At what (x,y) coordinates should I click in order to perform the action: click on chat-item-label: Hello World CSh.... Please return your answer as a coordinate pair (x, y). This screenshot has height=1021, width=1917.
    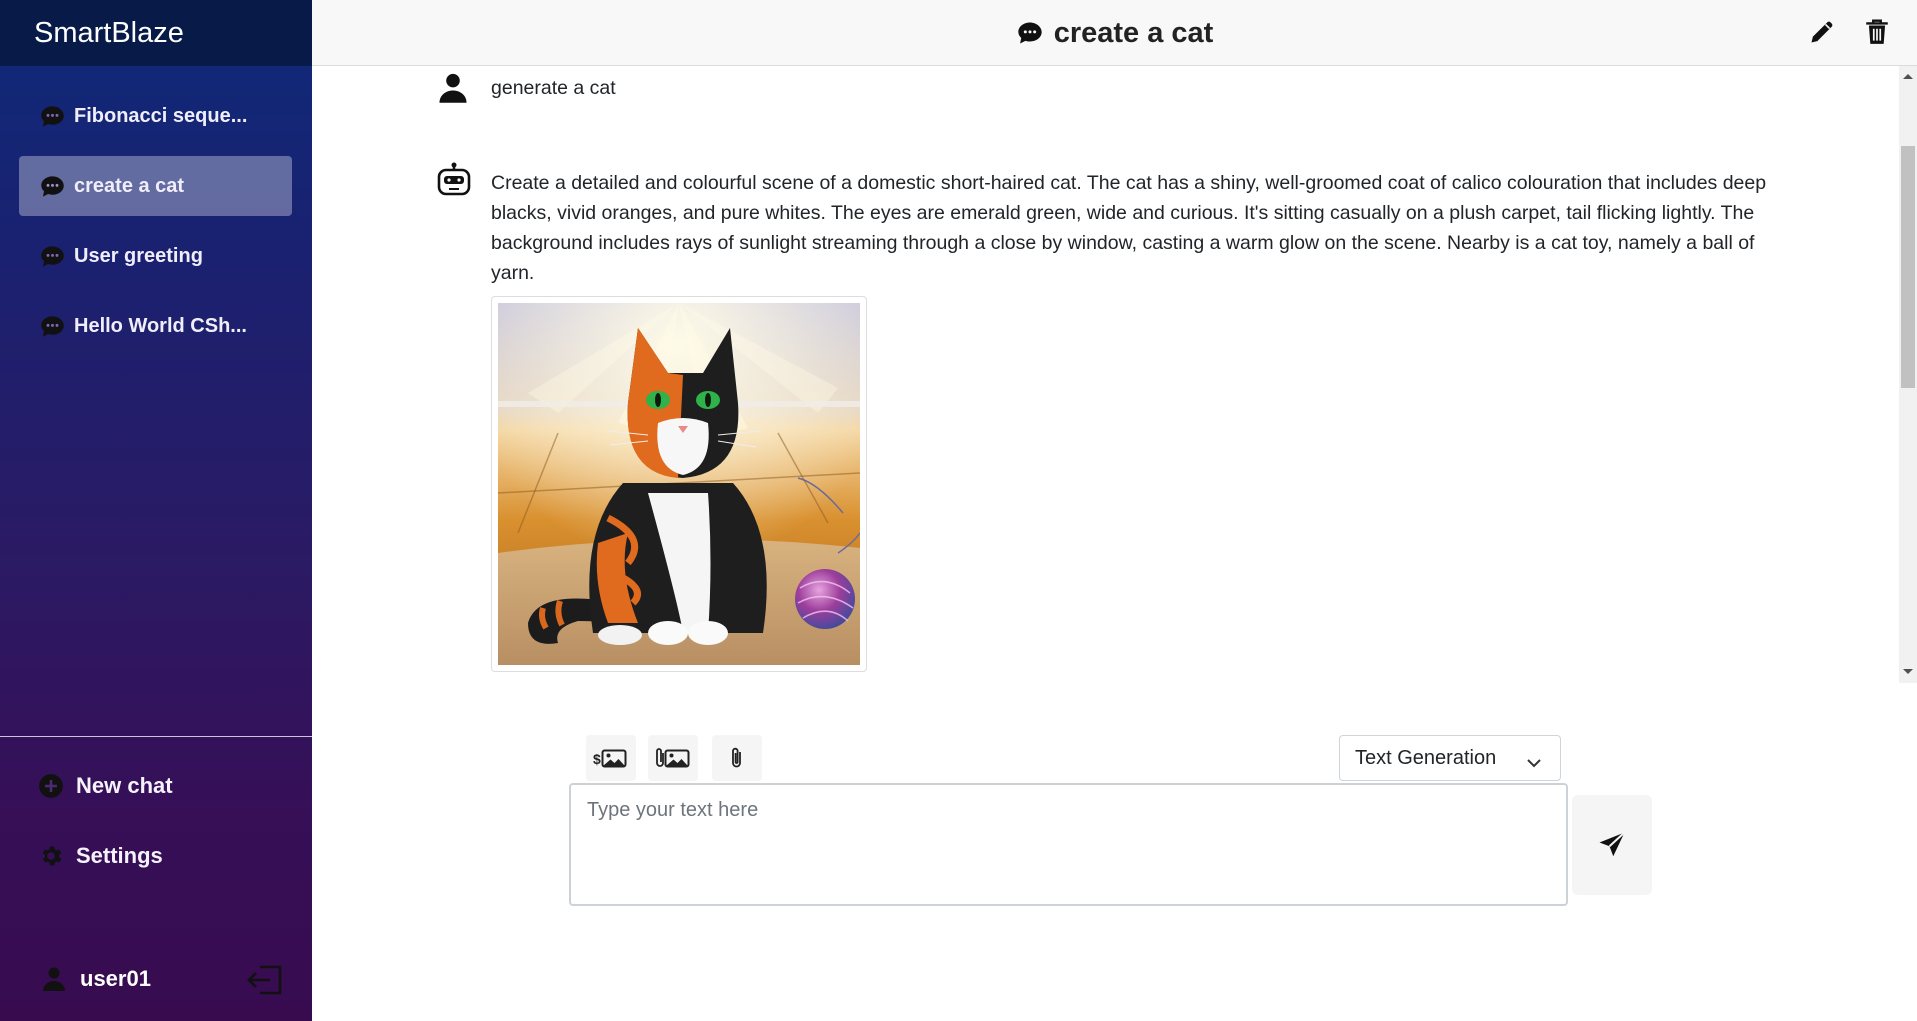
    Looking at the image, I should click on (160, 325).